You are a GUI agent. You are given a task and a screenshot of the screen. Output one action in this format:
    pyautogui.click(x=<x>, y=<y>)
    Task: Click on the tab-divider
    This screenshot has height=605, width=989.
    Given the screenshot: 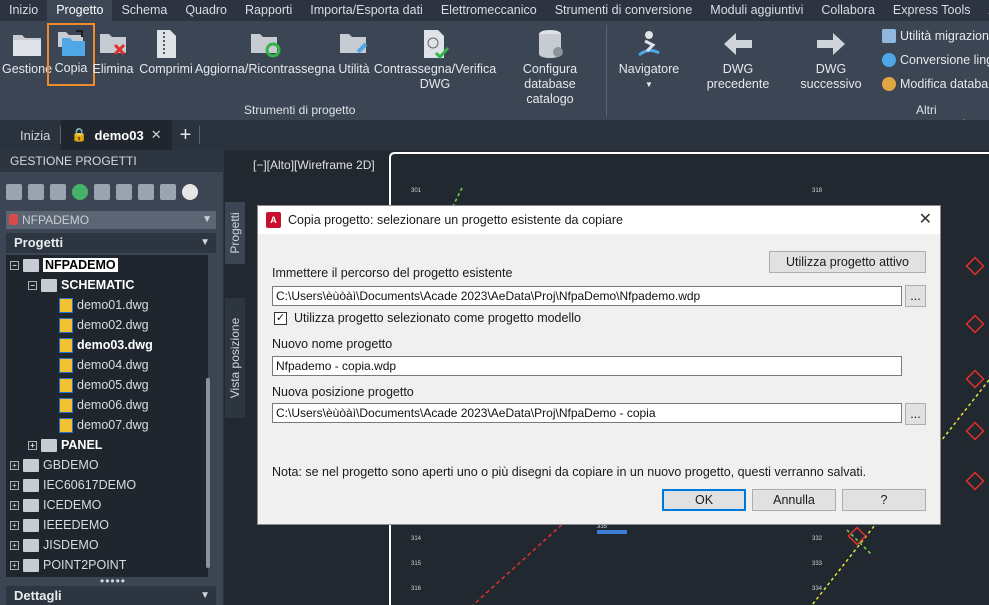 What is the action you would take?
    pyautogui.click(x=200, y=135)
    